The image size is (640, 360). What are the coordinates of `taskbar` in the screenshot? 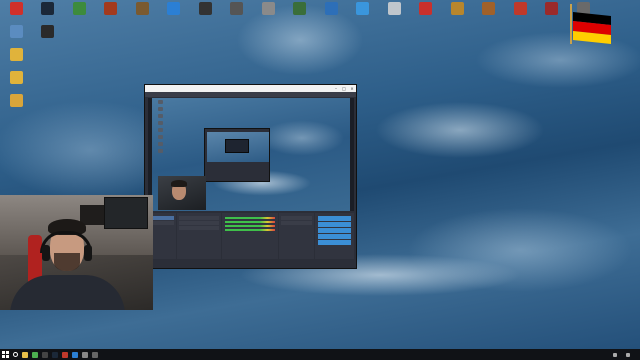 It's located at (320, 354).